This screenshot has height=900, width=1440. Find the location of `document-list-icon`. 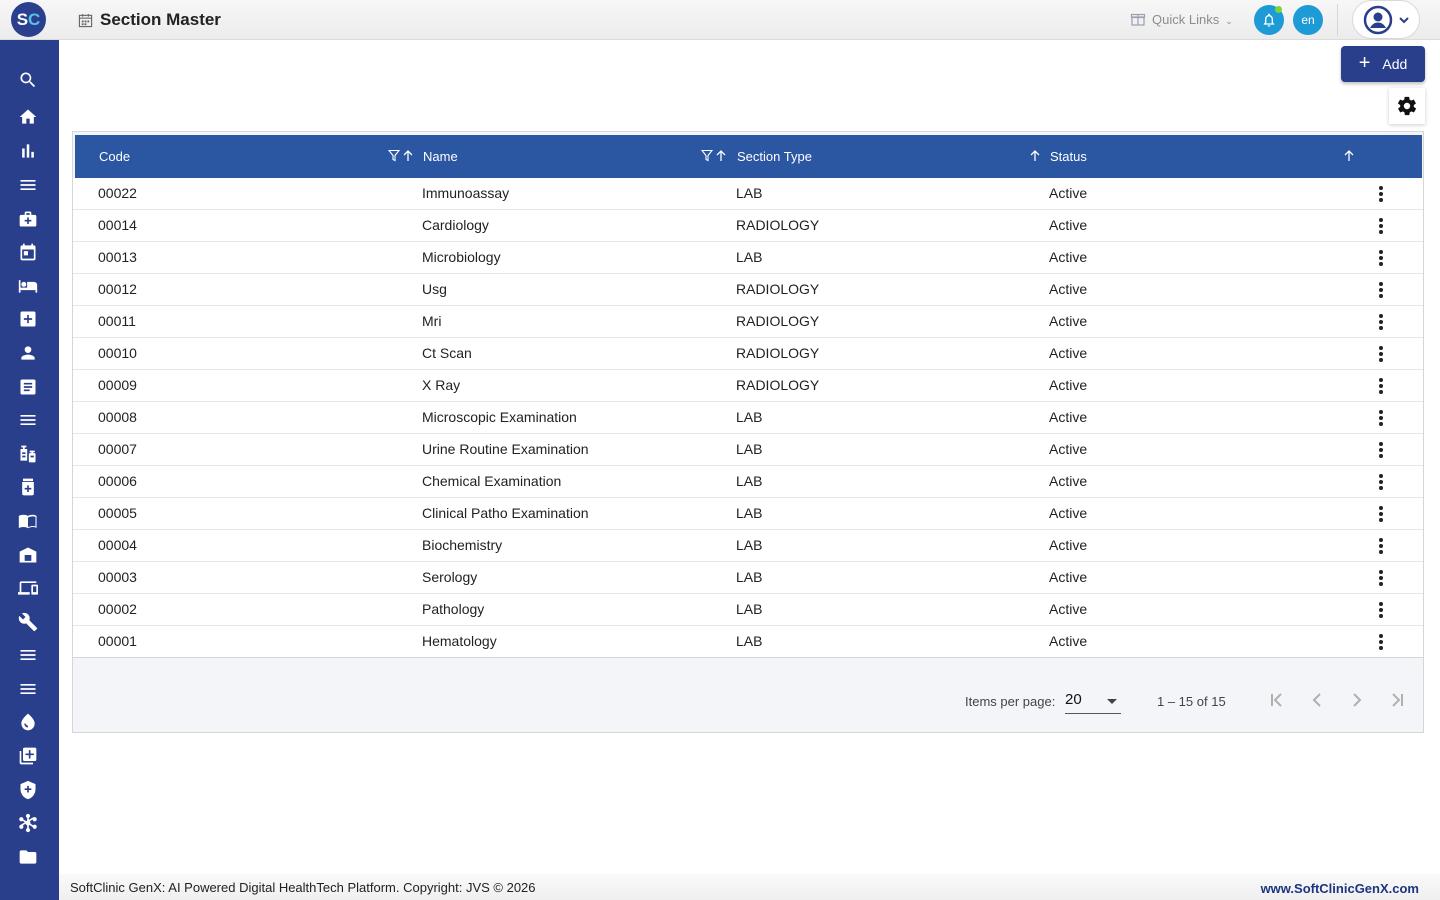

document-list-icon is located at coordinates (28, 387).